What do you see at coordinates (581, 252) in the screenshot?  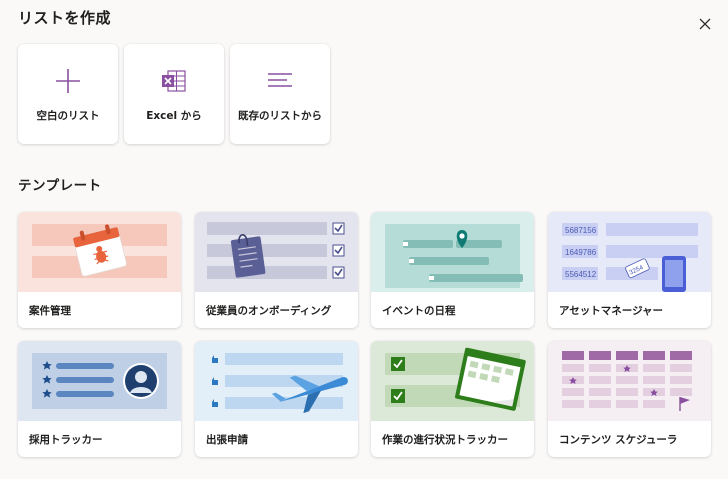 I see `asset-number: 1649786` at bounding box center [581, 252].